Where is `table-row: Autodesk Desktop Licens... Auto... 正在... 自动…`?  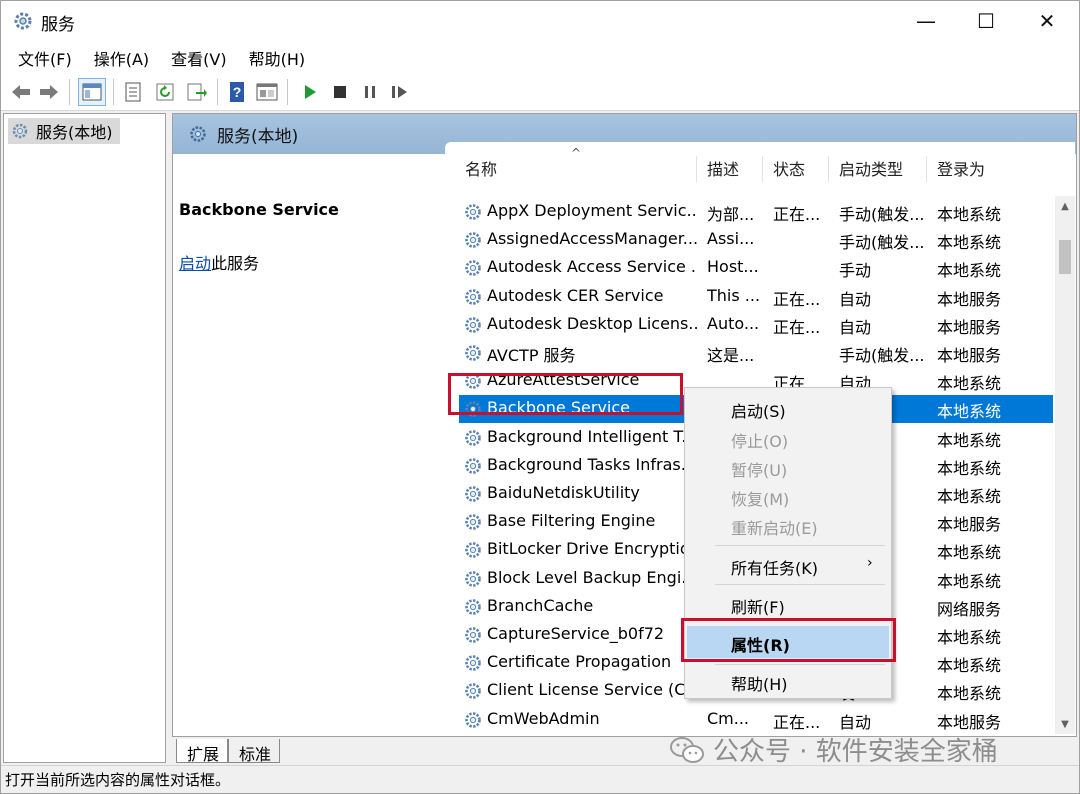 table-row: Autodesk Desktop Licens... Auto... 正在... 自动… is located at coordinates (756, 325).